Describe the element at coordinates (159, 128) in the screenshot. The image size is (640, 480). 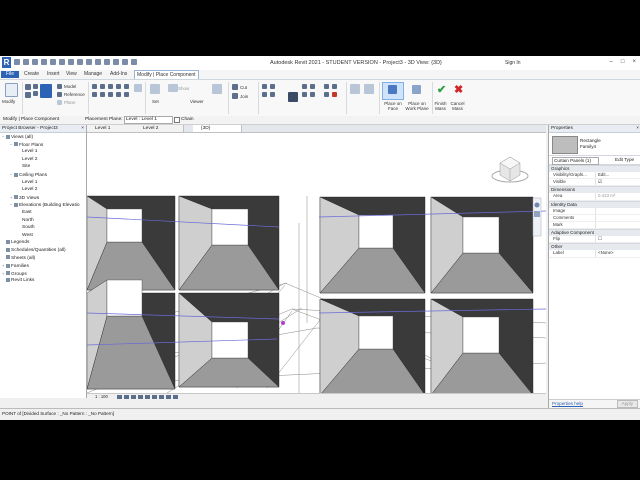
I see `tab-level-2: Level 2` at that location.